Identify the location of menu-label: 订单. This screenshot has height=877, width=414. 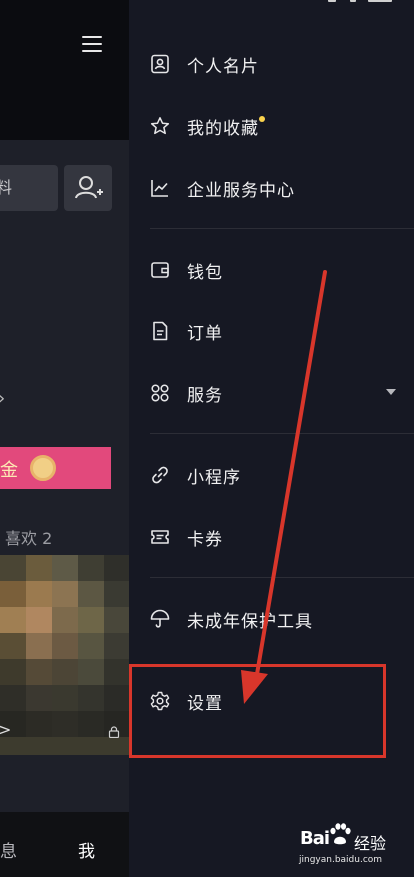
(205, 334).